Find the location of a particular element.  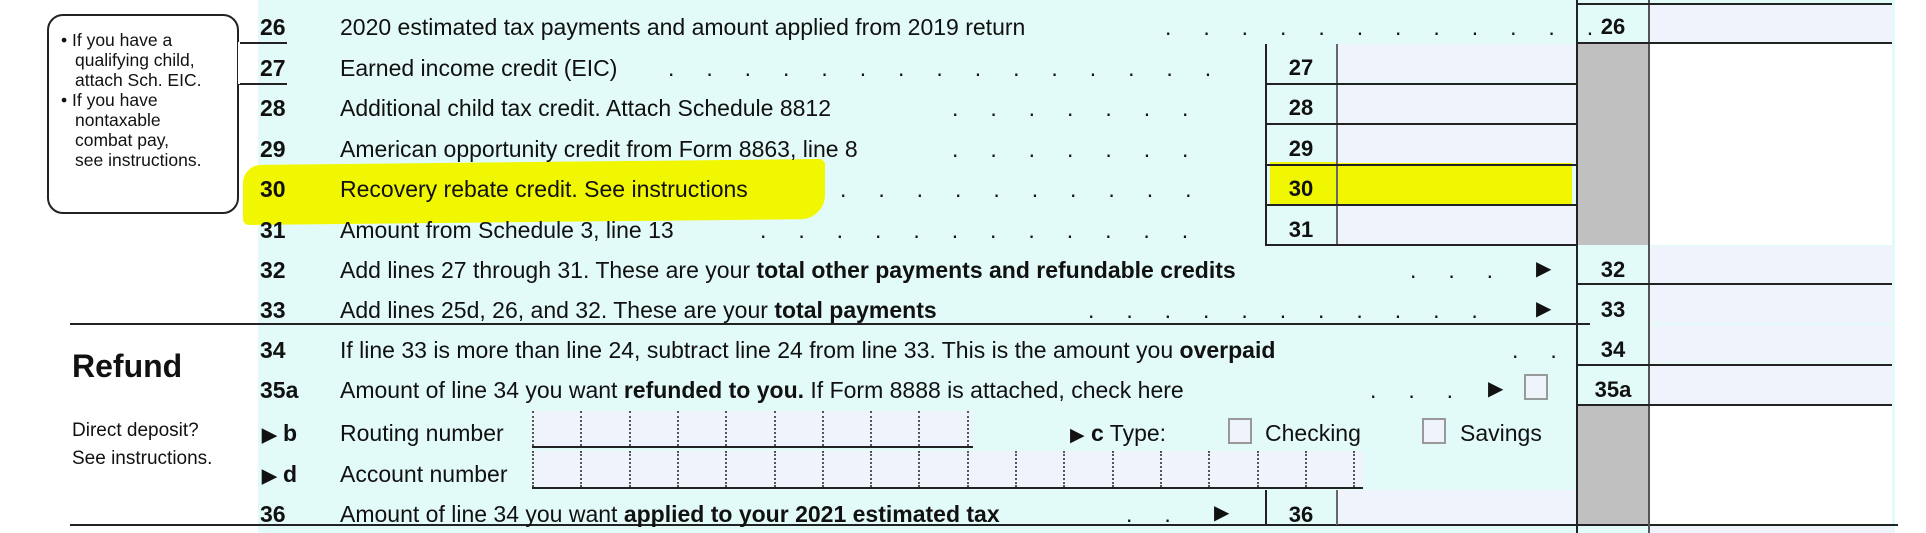

checking-checkbox is located at coordinates (1240, 431).